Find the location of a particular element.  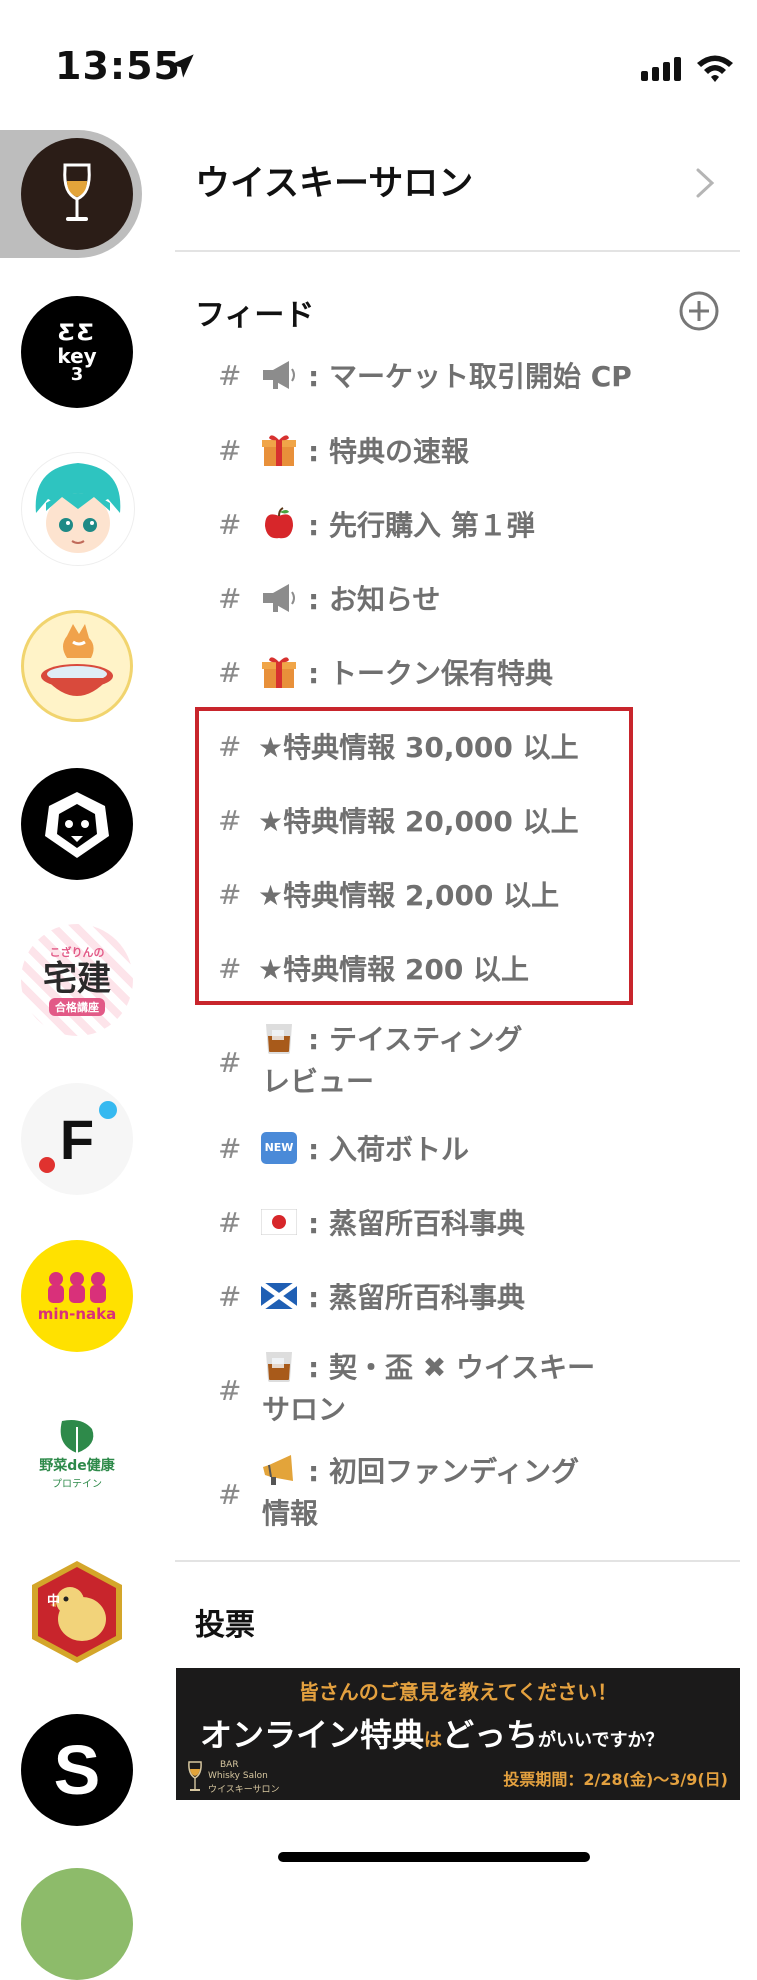

channel-item: # : 先行購入 第１弾 is located at coordinates (376, 524).